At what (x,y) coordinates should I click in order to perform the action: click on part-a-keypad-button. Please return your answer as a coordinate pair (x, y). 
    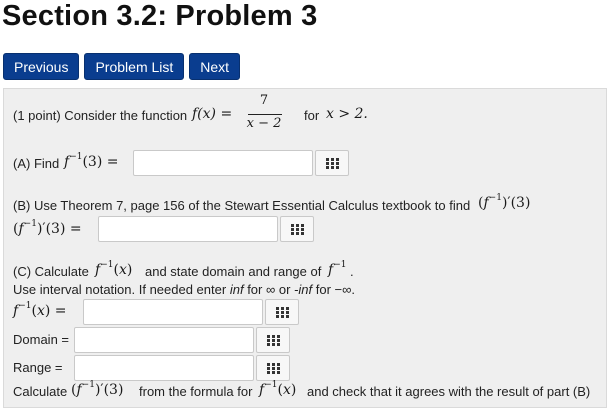
    Looking at the image, I should click on (332, 163).